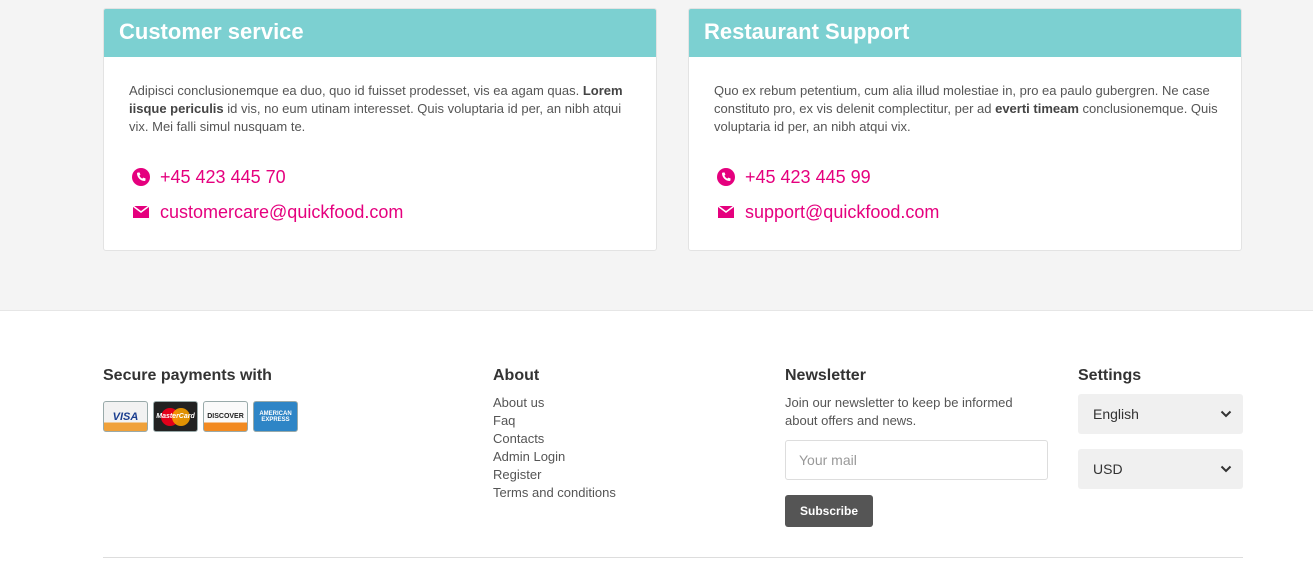 This screenshot has width=1313, height=576. I want to click on customer-service-email: customercare@quickfood.com, so click(267, 212).